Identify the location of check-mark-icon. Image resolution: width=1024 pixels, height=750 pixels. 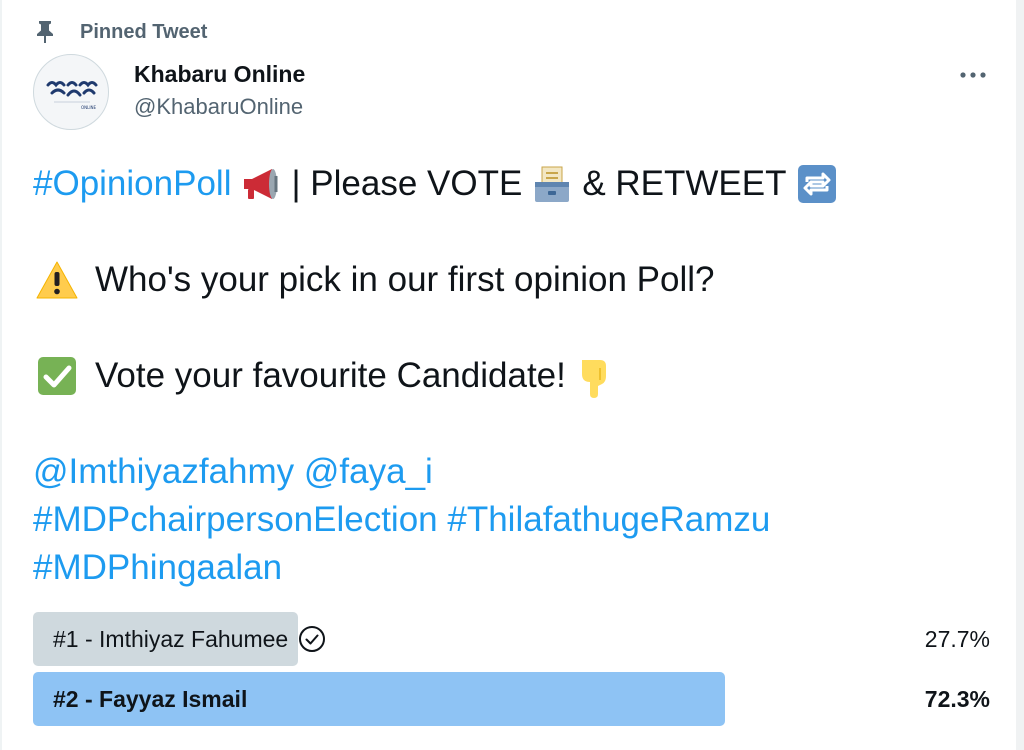
(57, 376).